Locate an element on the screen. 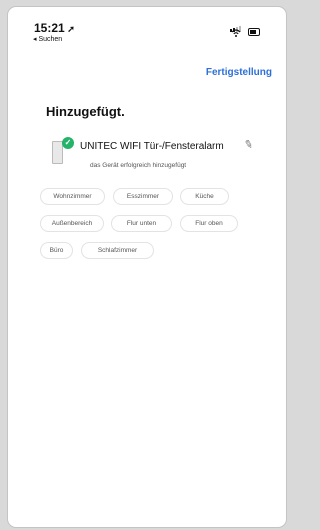 The width and height of the screenshot is (320, 530). room-chip: Flur unten is located at coordinates (141, 223).